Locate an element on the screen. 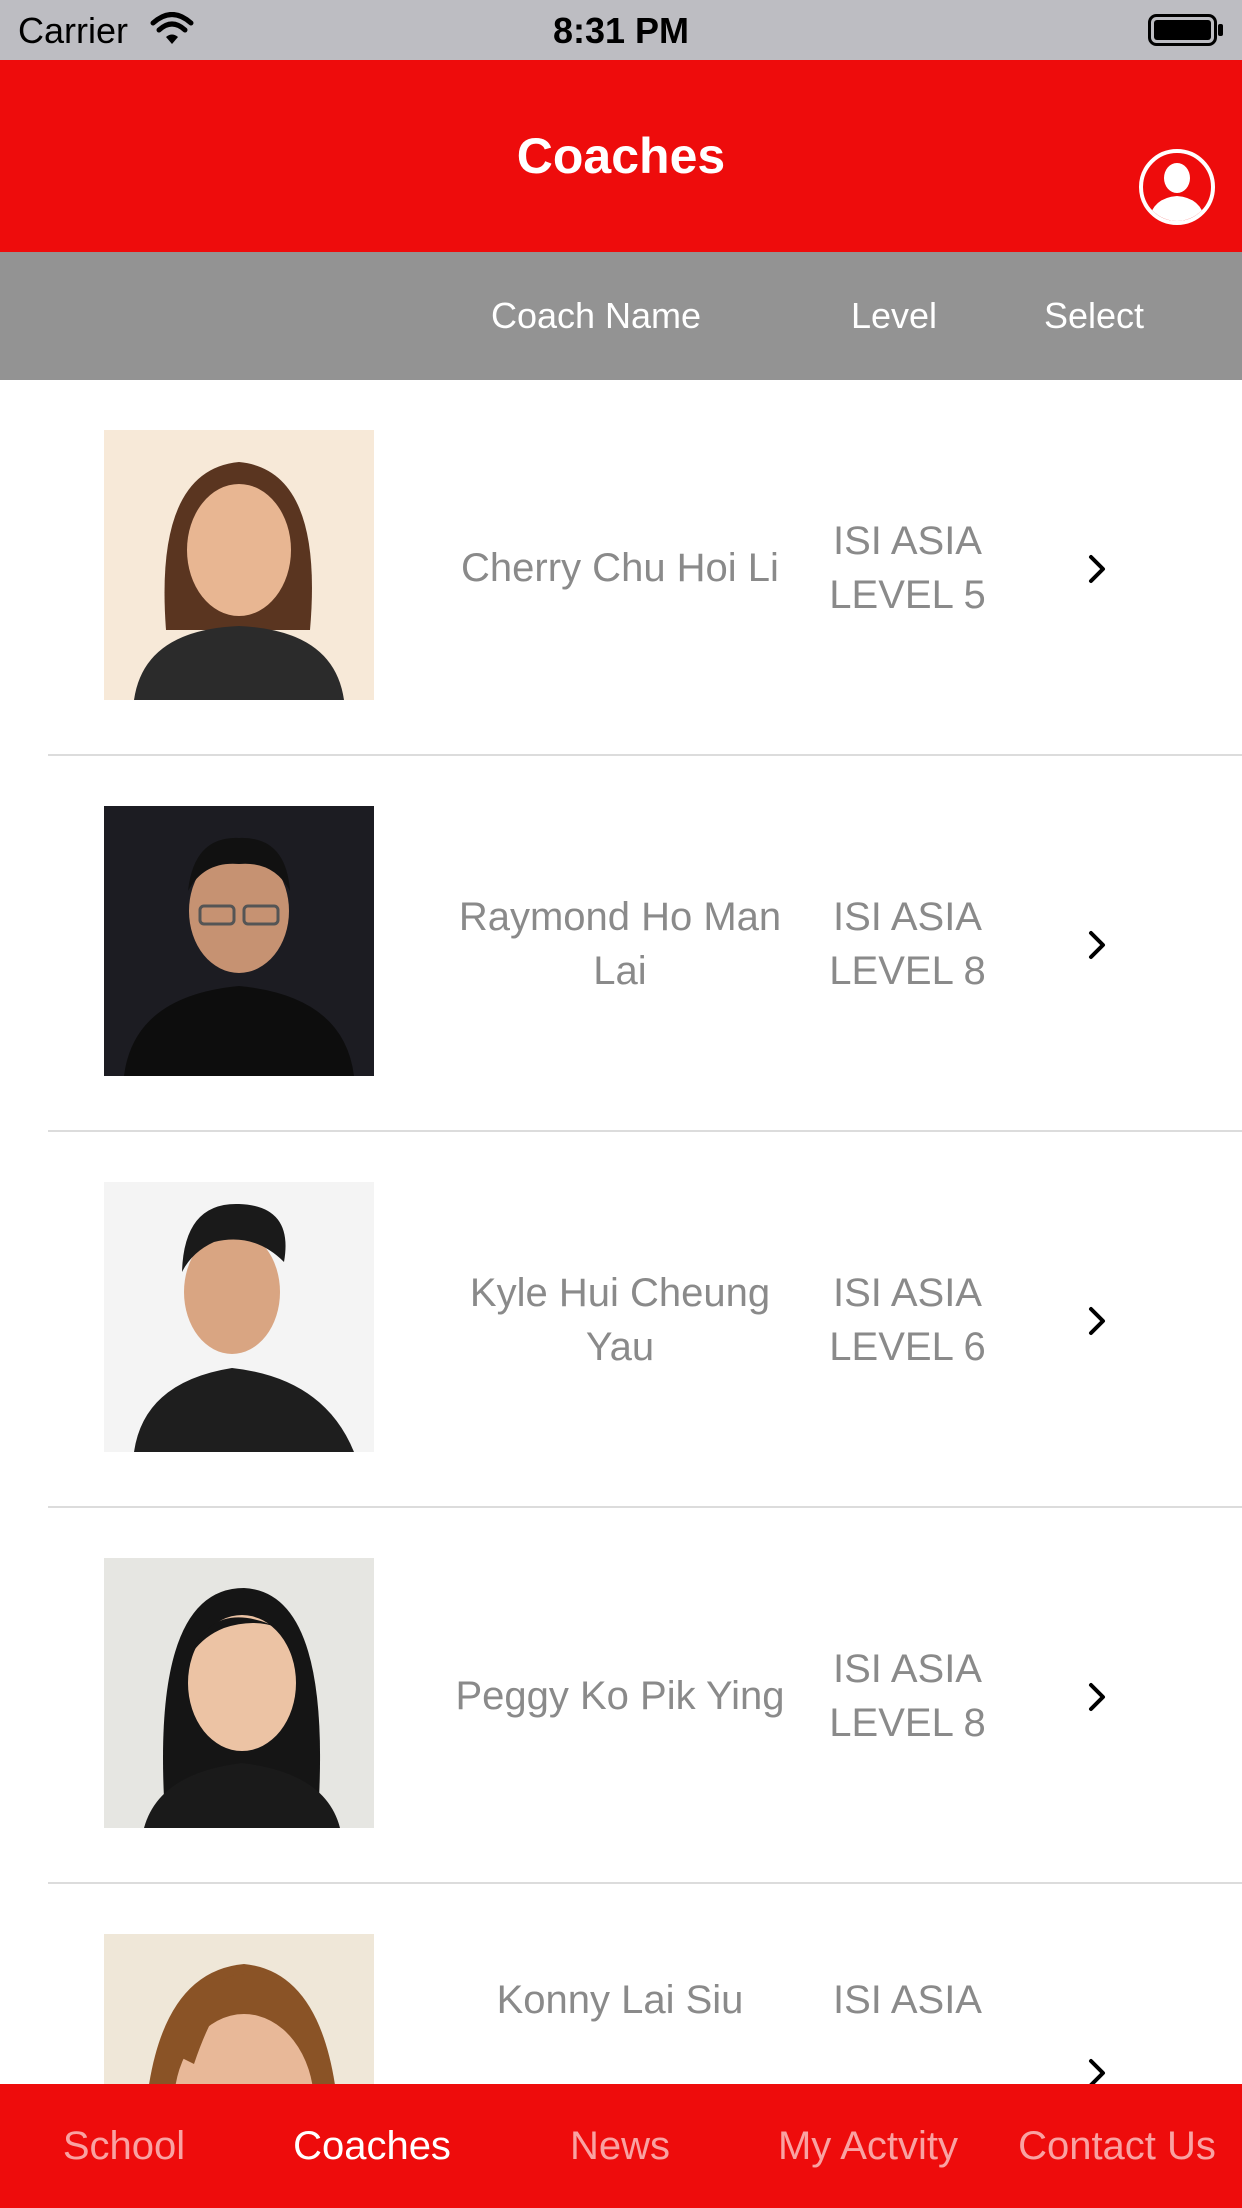 The image size is (1242, 2208). status-bar: Carrier 8:31 PM is located at coordinates (621, 30).